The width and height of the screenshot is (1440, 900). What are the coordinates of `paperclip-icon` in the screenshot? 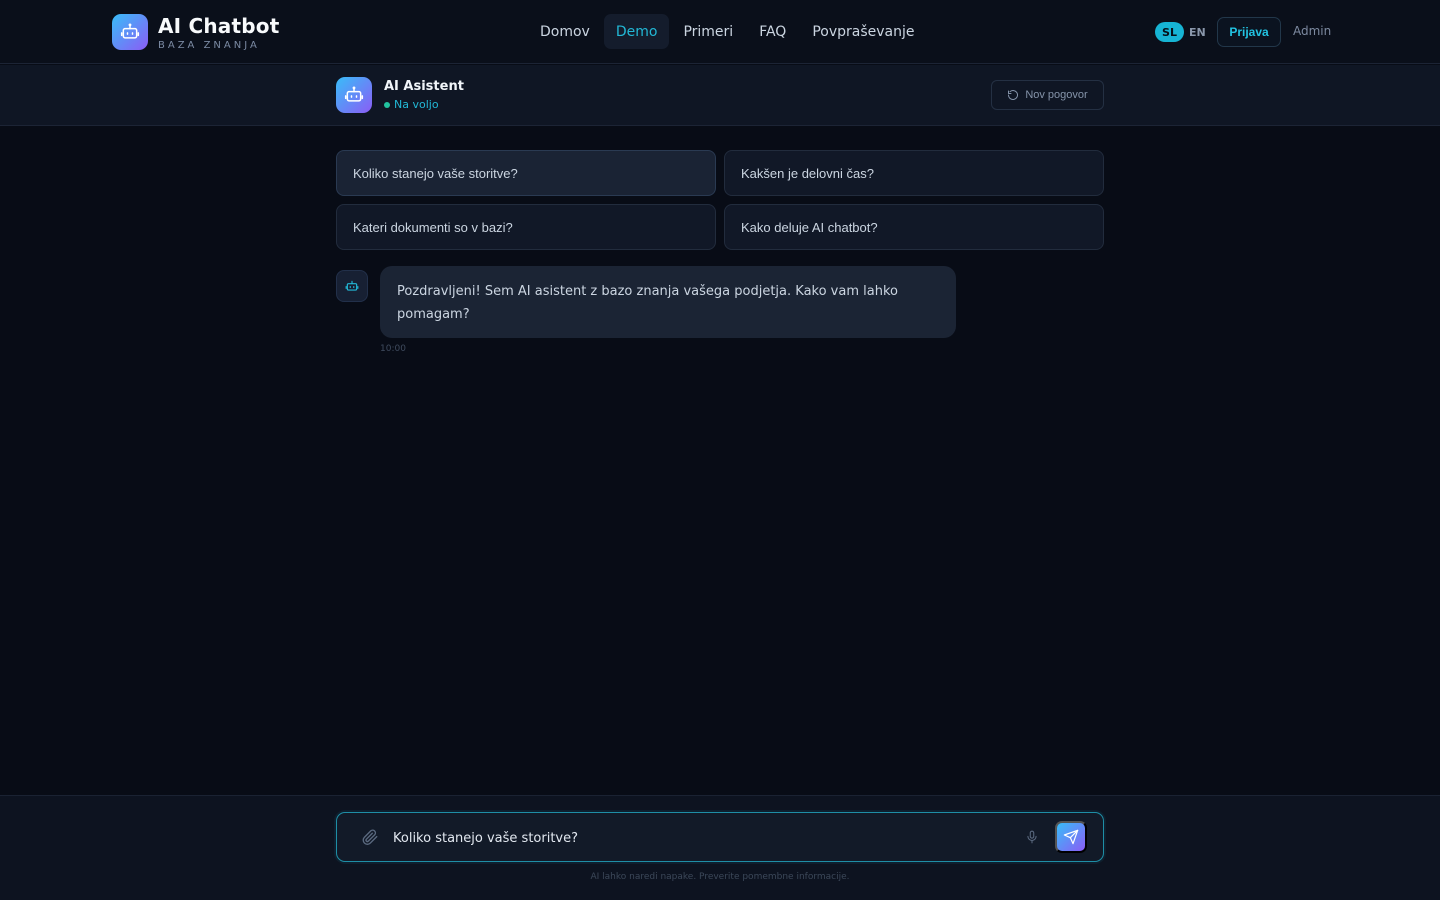 It's located at (370, 837).